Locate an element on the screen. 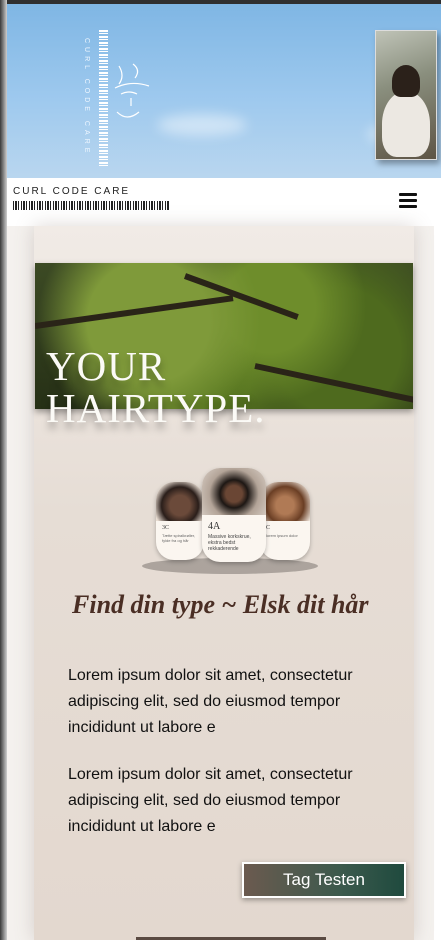 This screenshot has height=940, width=441. hair-type-card: 3C Tætte spiralkrøller, fylde fra og hår is located at coordinates (180, 521).